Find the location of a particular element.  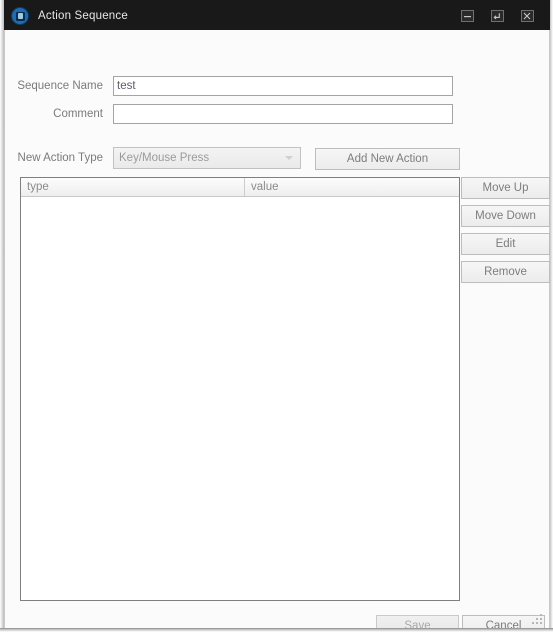

window-controls is located at coordinates (497, 16).